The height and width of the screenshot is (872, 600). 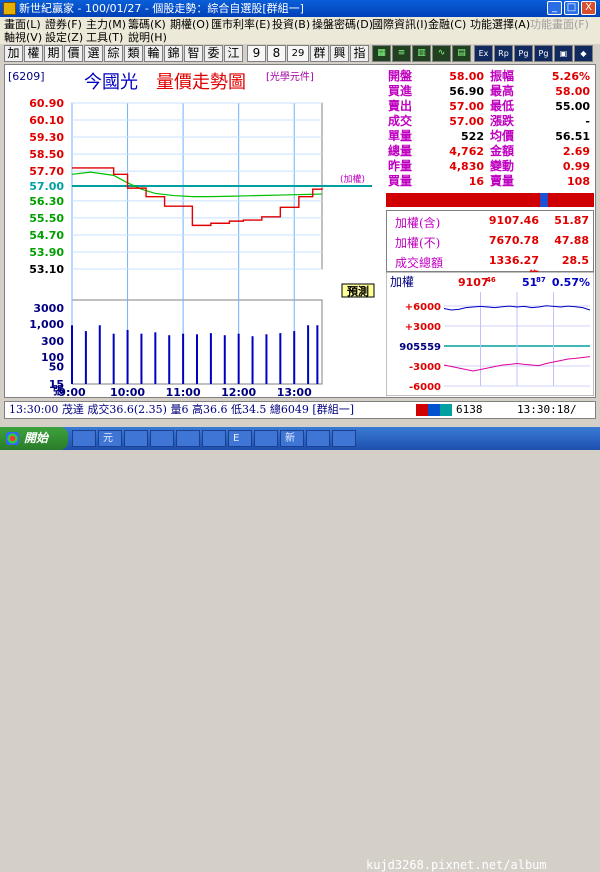 What do you see at coordinates (276, 53) in the screenshot?
I see `tb-button-8: 8` at bounding box center [276, 53].